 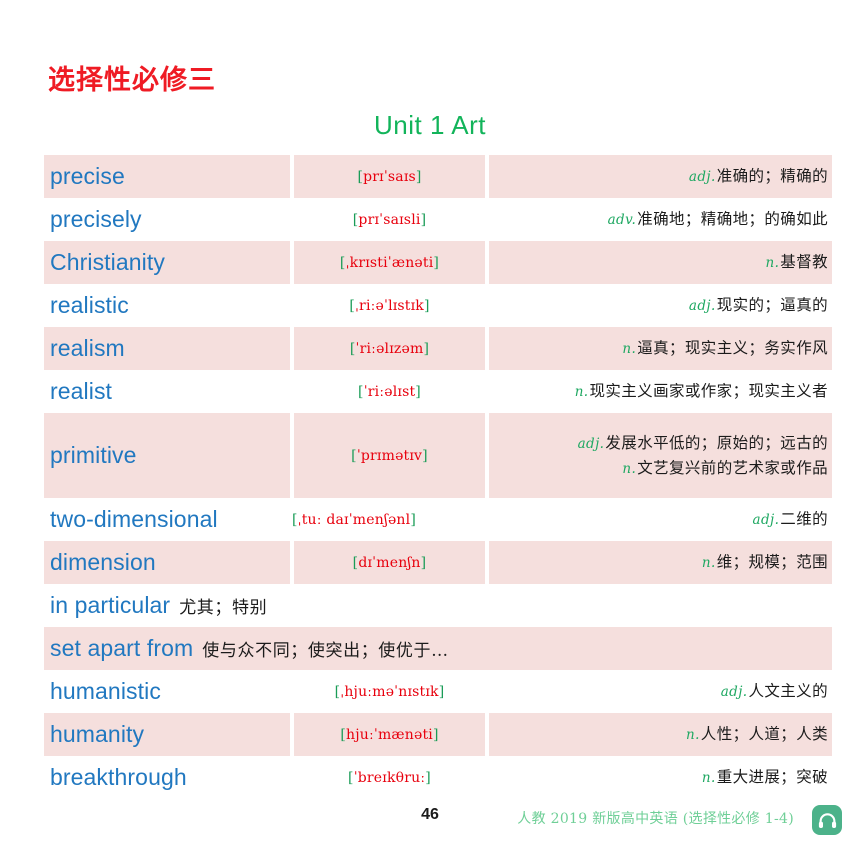 What do you see at coordinates (716, 443) in the screenshot?
I see `definition-chinese: 发展水平低的；原始的；远古的` at bounding box center [716, 443].